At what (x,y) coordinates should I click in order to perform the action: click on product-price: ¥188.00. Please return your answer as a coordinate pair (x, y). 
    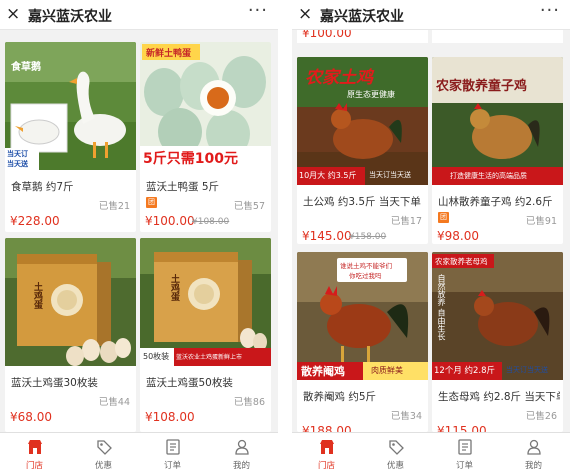
    Looking at the image, I should click on (327, 428).